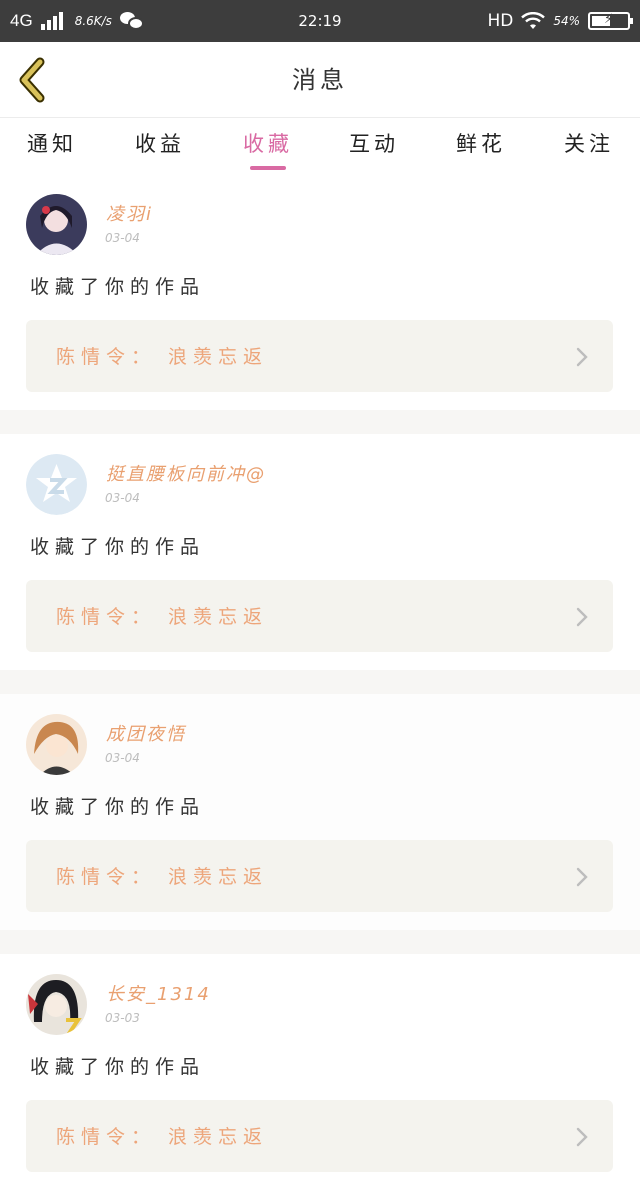 This screenshot has width=640, height=1190. Describe the element at coordinates (320, 146) in the screenshot. I see `tab-bar: 通知 收益 收藏 互动 鲜花 关注` at that location.